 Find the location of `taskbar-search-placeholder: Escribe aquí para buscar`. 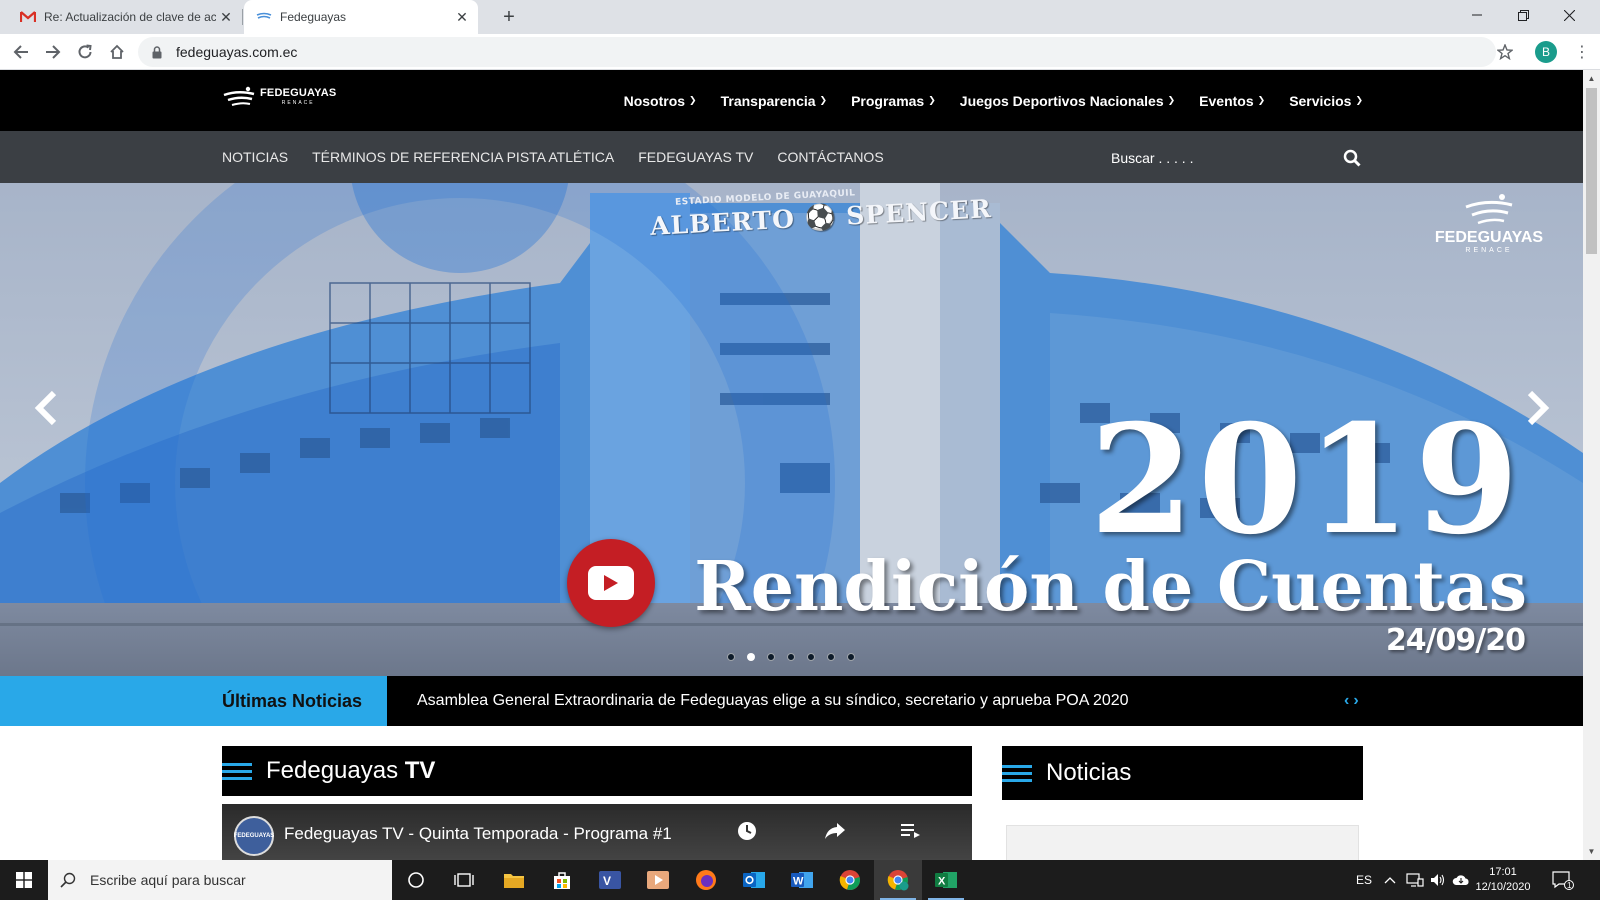

taskbar-search-placeholder: Escribe aquí para buscar is located at coordinates (168, 880).